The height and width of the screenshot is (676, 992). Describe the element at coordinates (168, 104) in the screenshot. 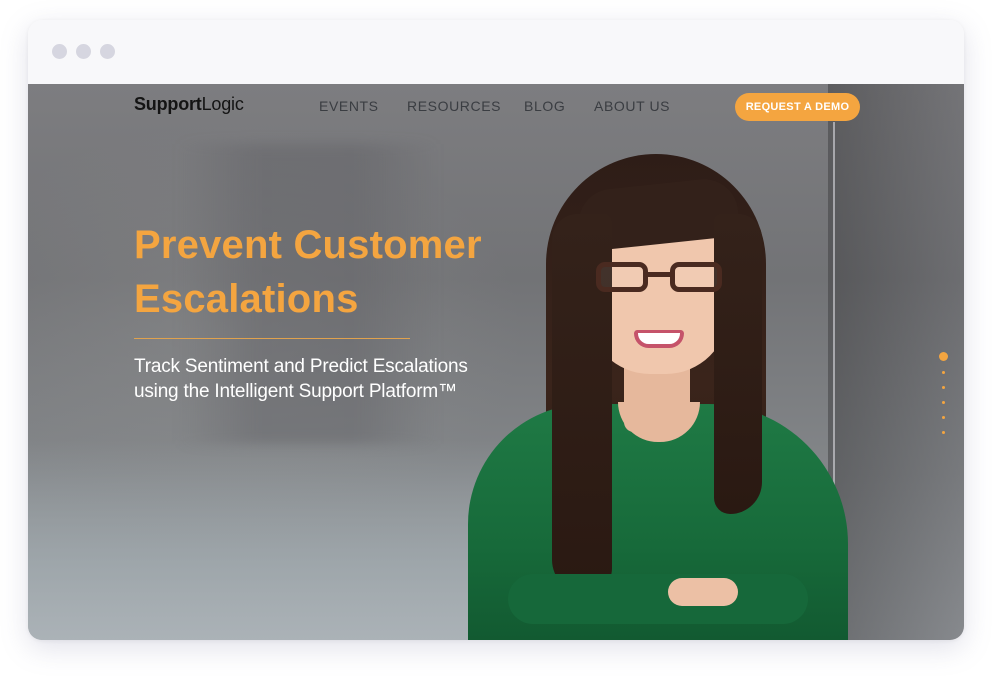

I see `logo-text-bold: Support` at that location.